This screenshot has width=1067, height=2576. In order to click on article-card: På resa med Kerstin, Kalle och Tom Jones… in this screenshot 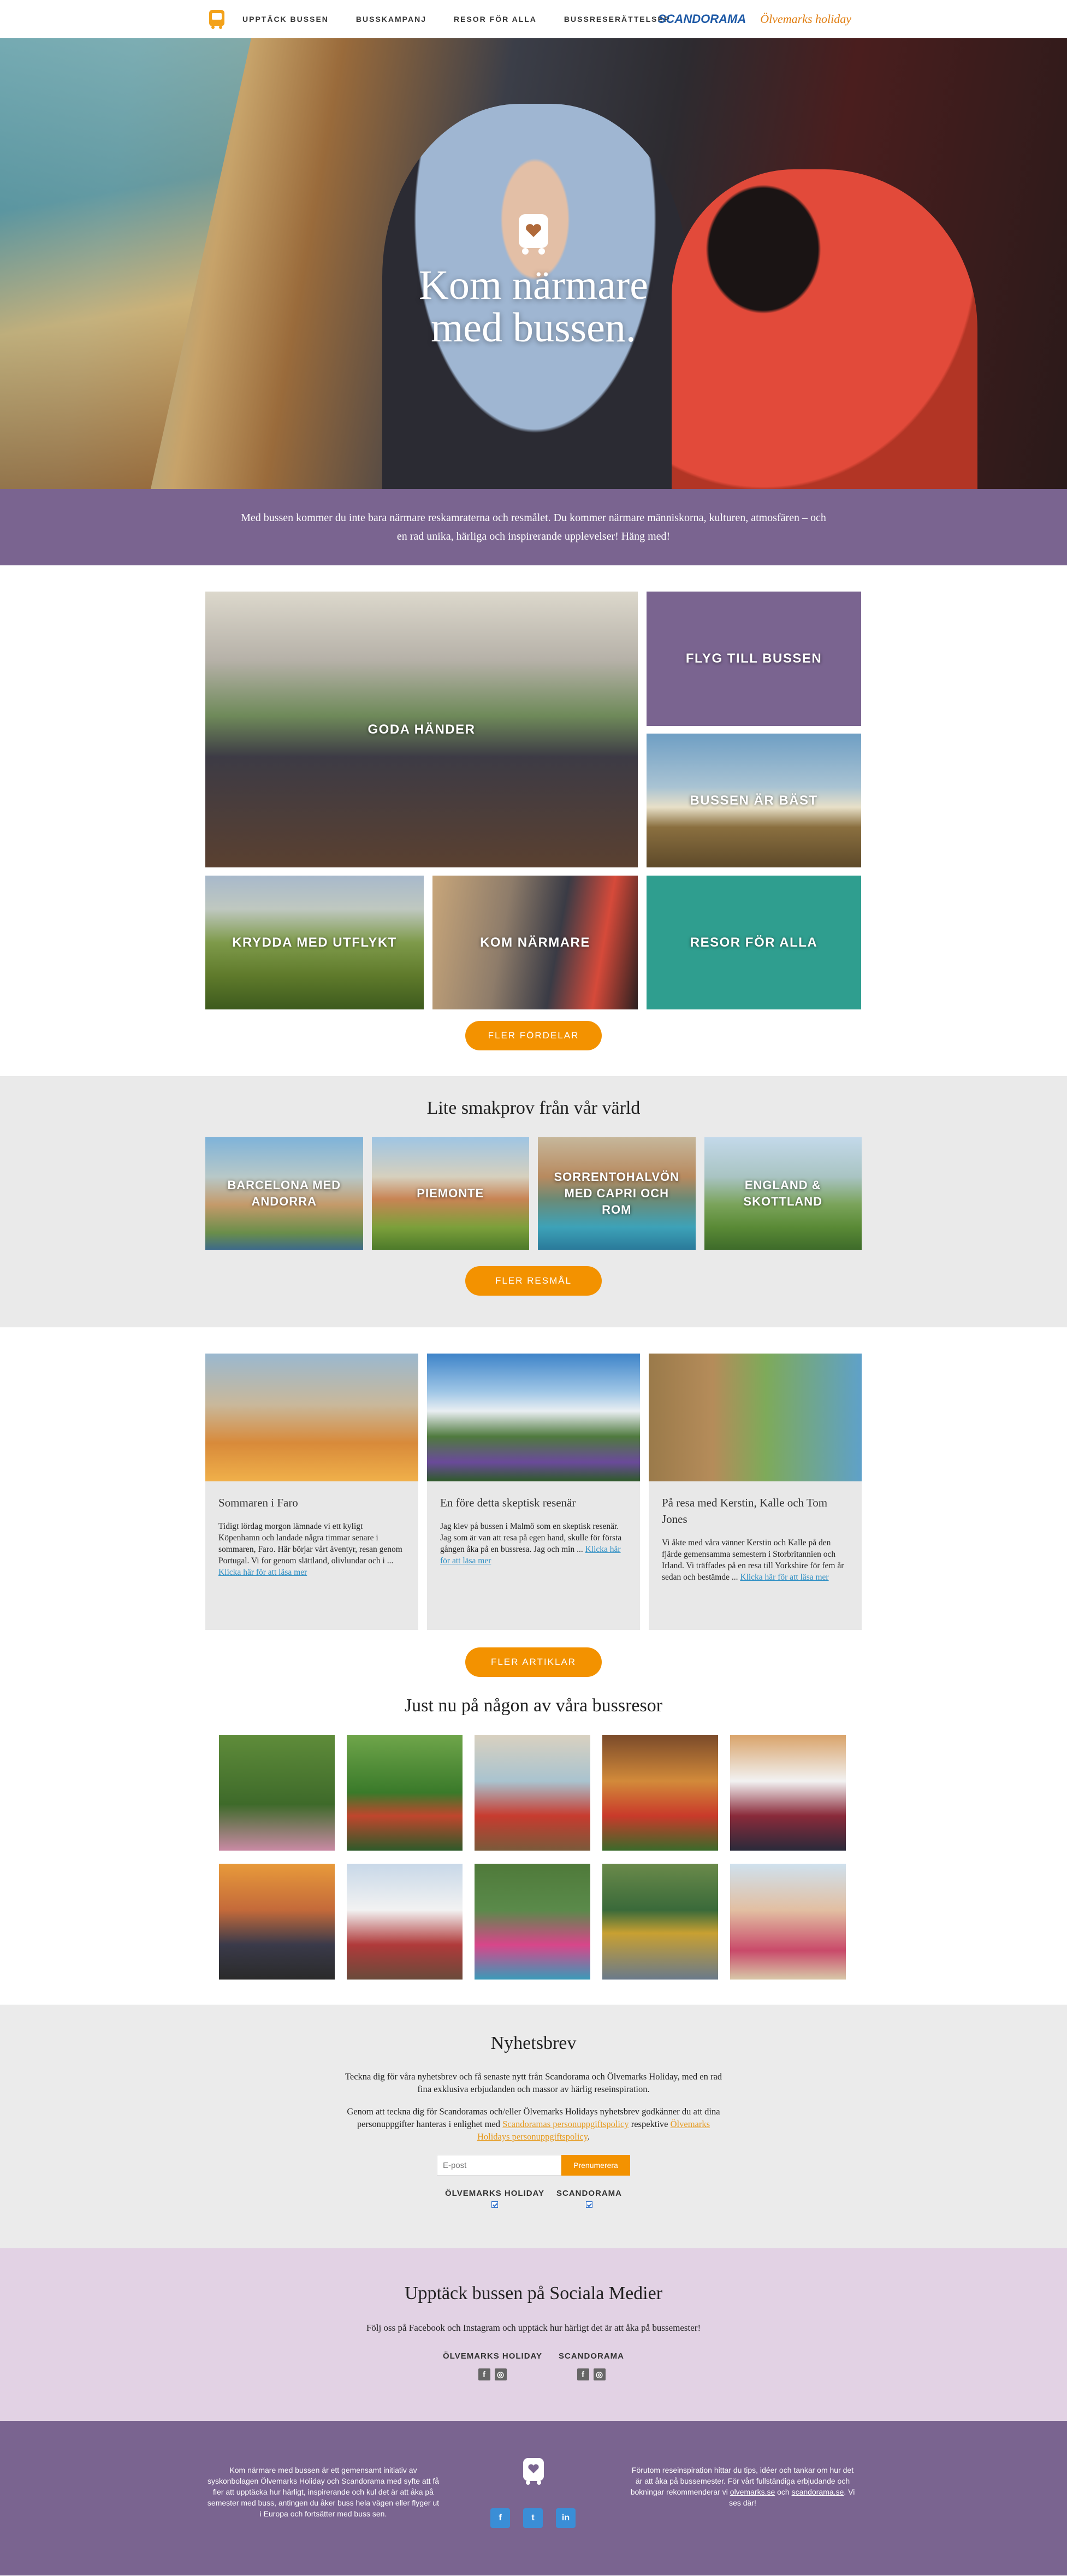, I will do `click(755, 1492)`.